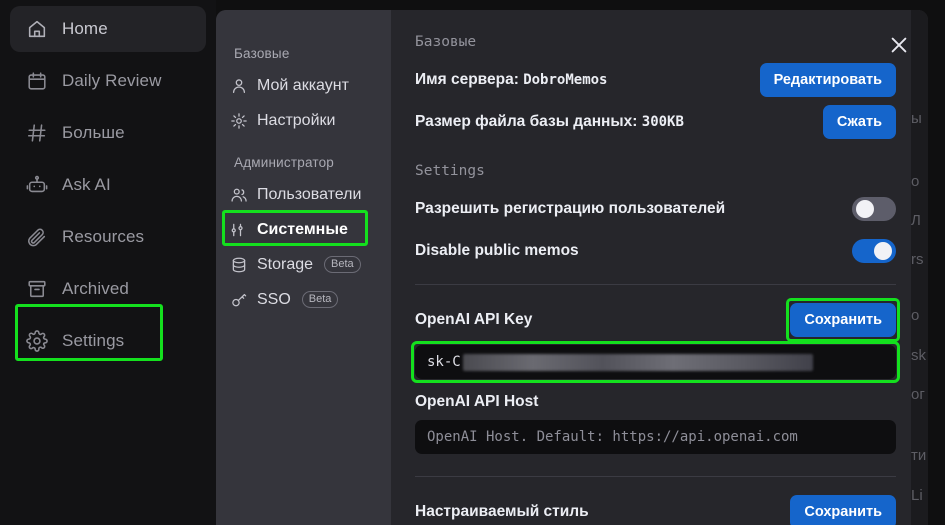 This screenshot has width=945, height=525. Describe the element at coordinates (899, 47) in the screenshot. I see `close-icon` at that location.